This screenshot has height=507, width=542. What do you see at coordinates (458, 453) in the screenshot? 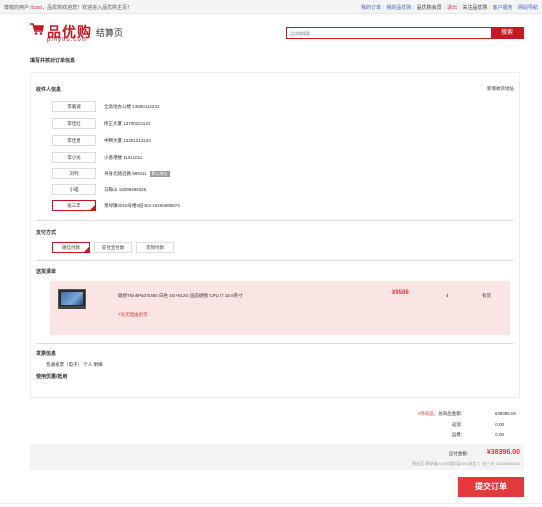
I see `payable-label: 应付金额:` at bounding box center [458, 453].